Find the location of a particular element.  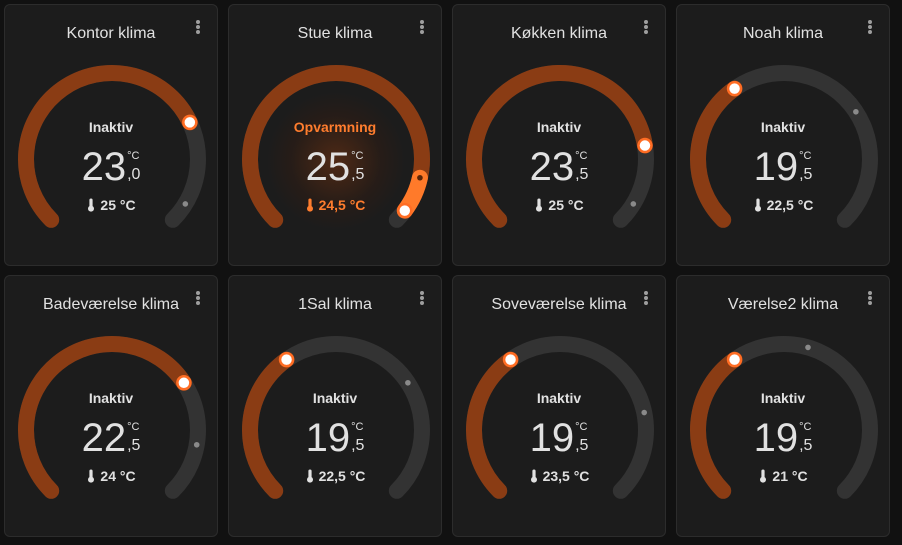

target-temperature-decimal: ,0 is located at coordinates (134, 174).